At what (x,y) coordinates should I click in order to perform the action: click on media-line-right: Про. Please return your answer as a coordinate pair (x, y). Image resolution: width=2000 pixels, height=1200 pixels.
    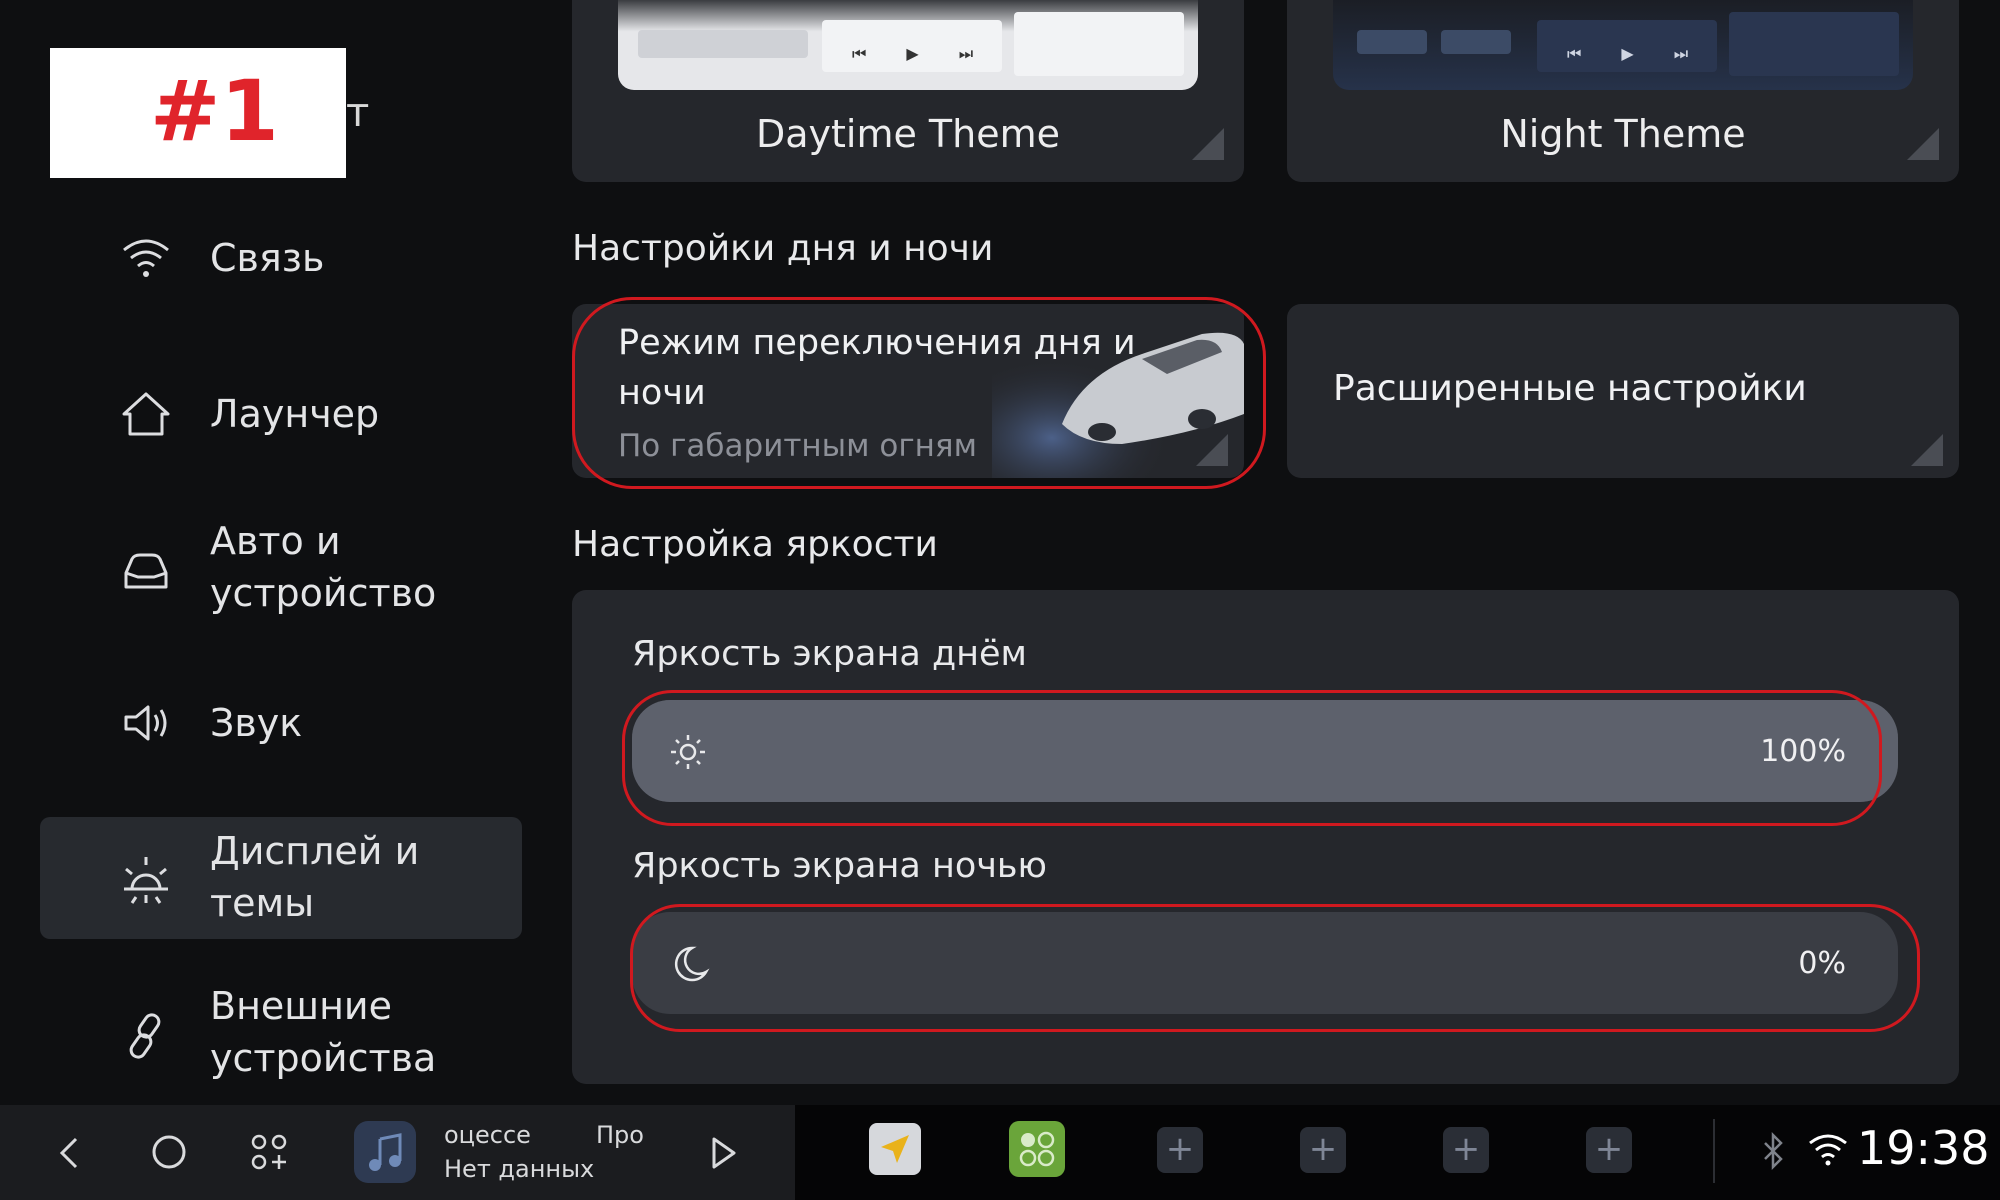
    Looking at the image, I should click on (620, 1135).